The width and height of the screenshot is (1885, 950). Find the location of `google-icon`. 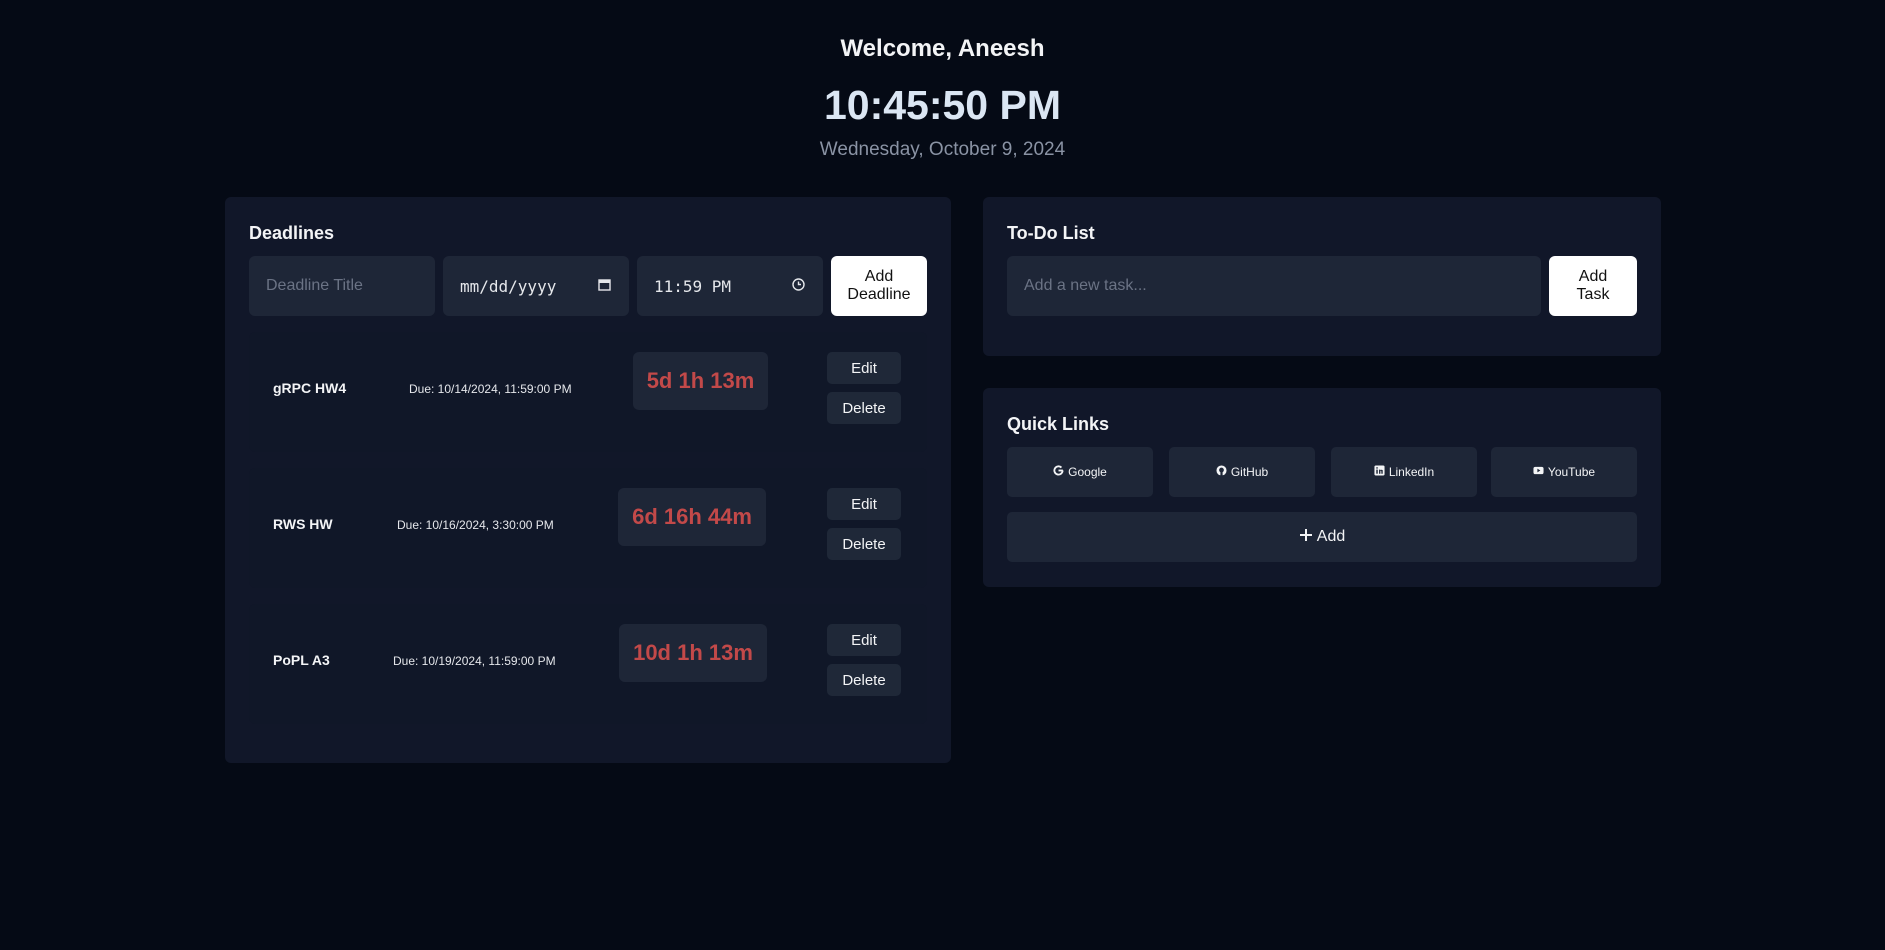

google-icon is located at coordinates (1058, 472).